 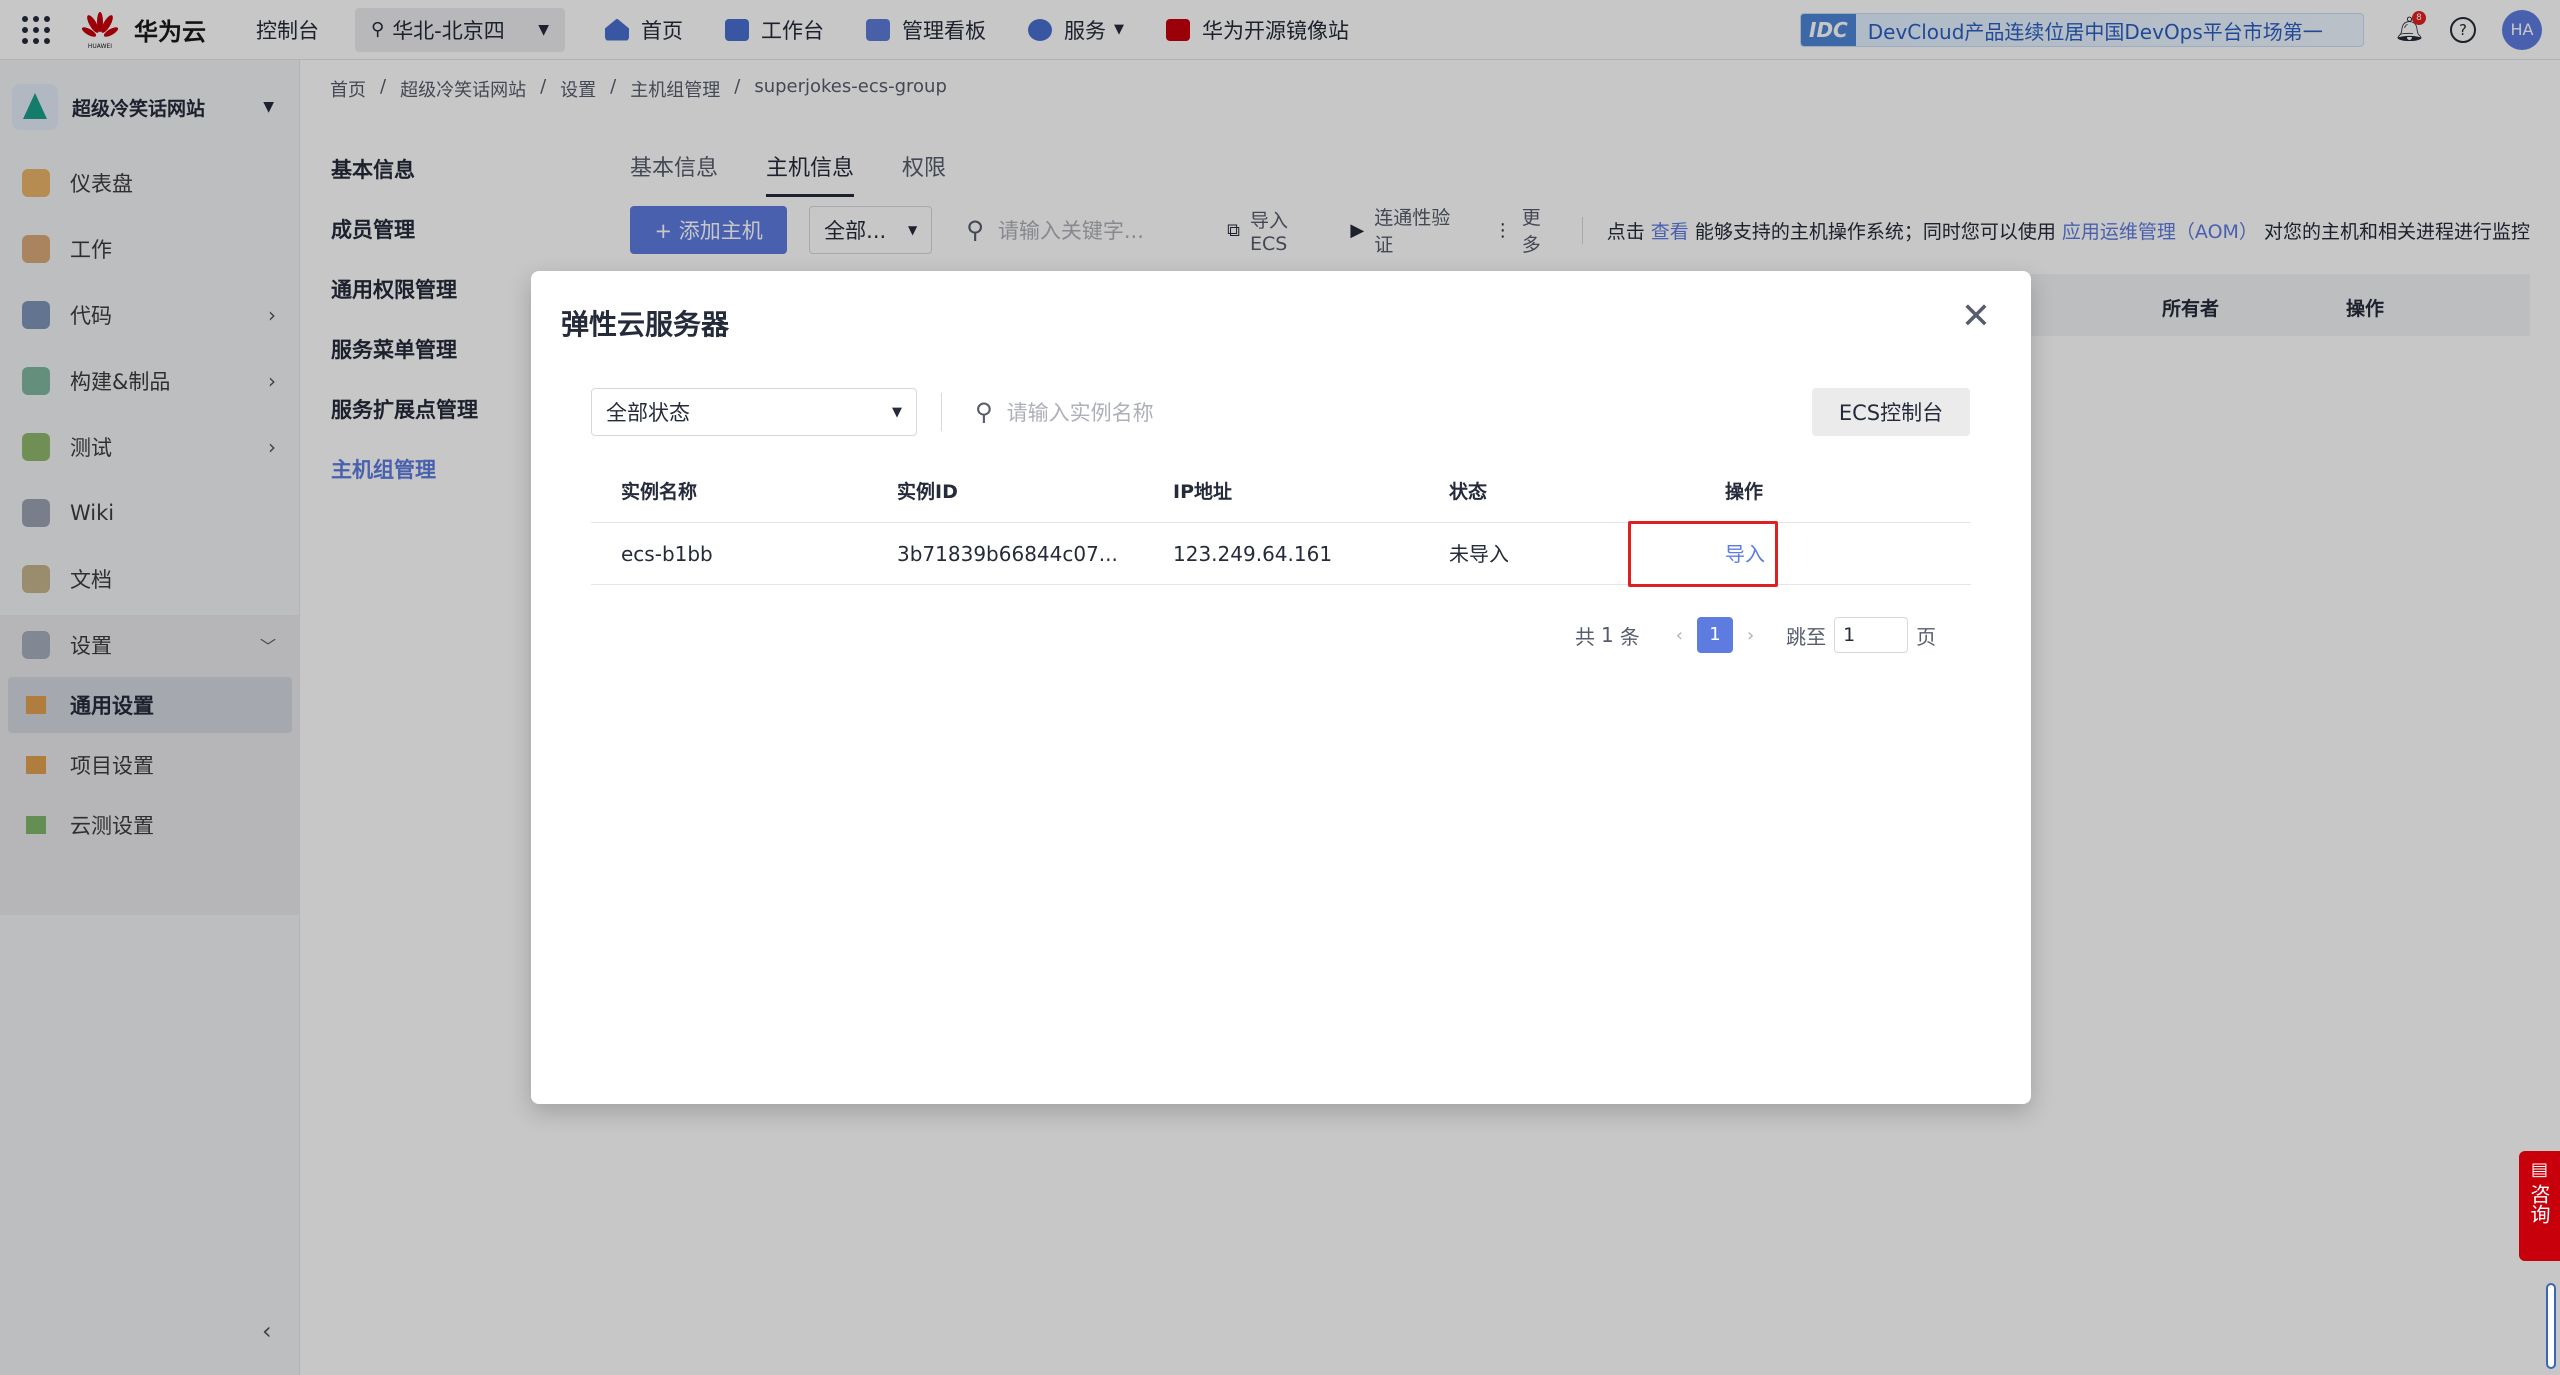 What do you see at coordinates (2539, 1169) in the screenshot?
I see `chat-icon: ▤` at bounding box center [2539, 1169].